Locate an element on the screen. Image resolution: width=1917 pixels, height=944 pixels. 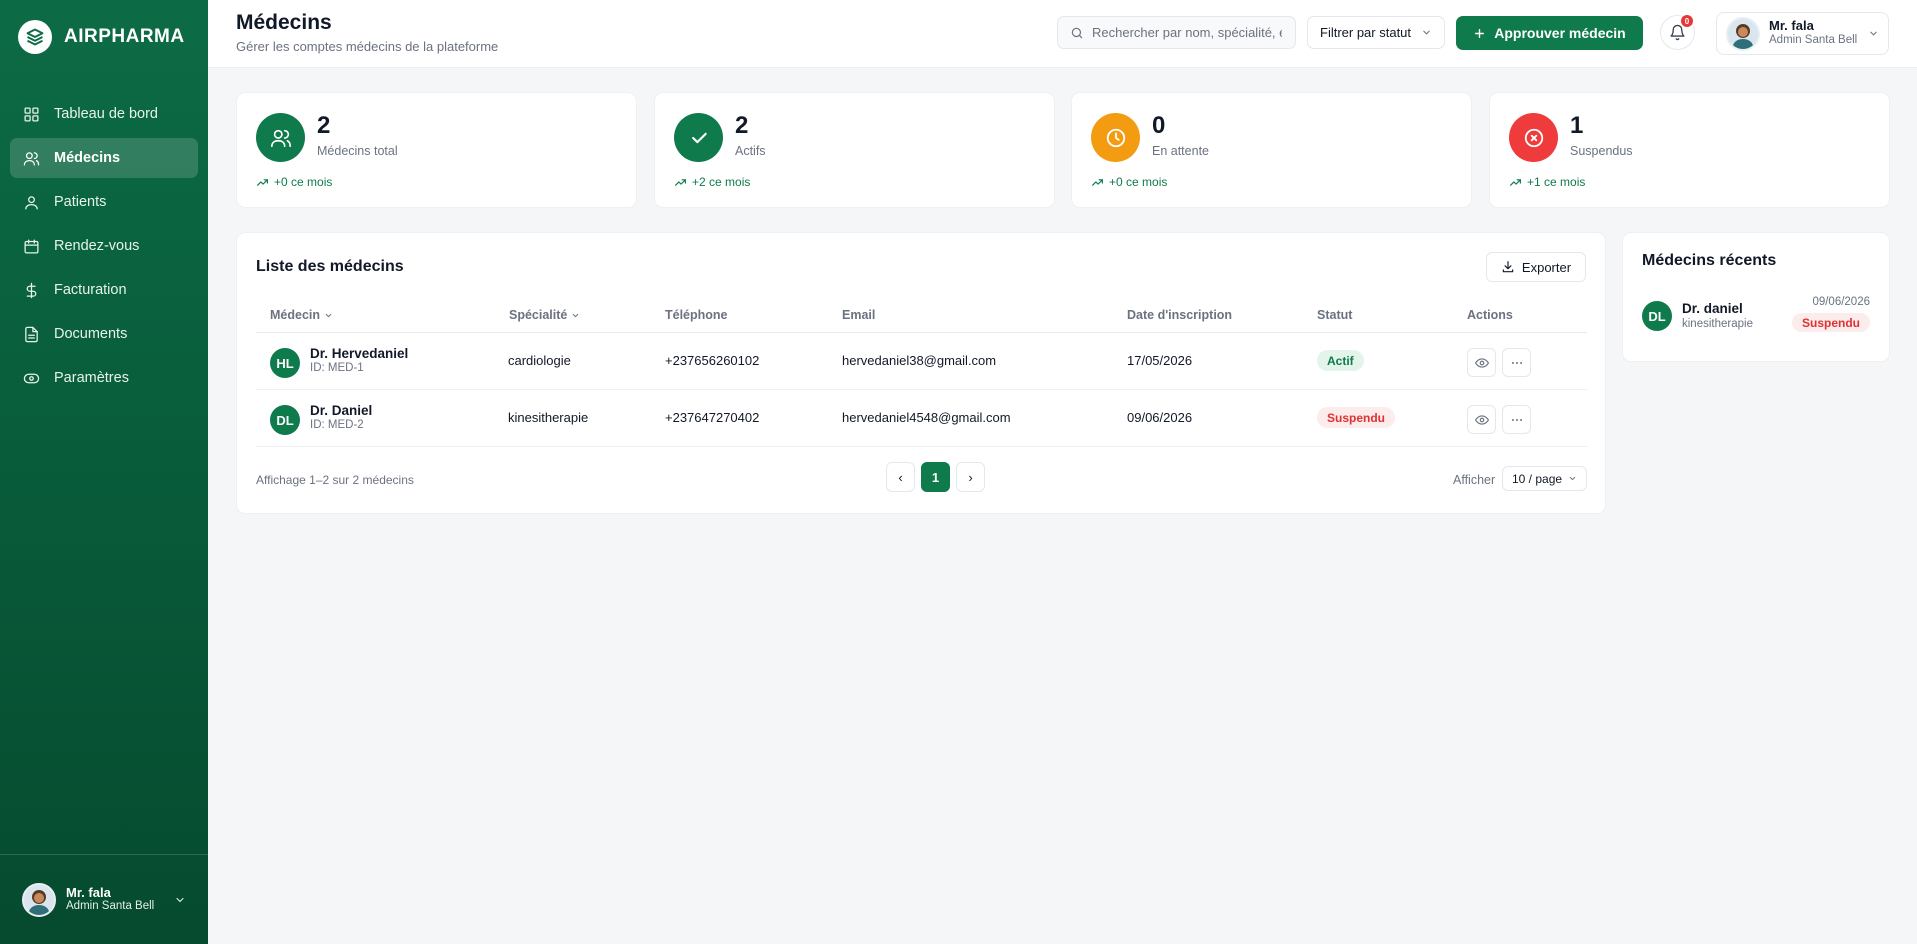
sidebar-user-role: Admin Santa Bell is located at coordinates (110, 906).